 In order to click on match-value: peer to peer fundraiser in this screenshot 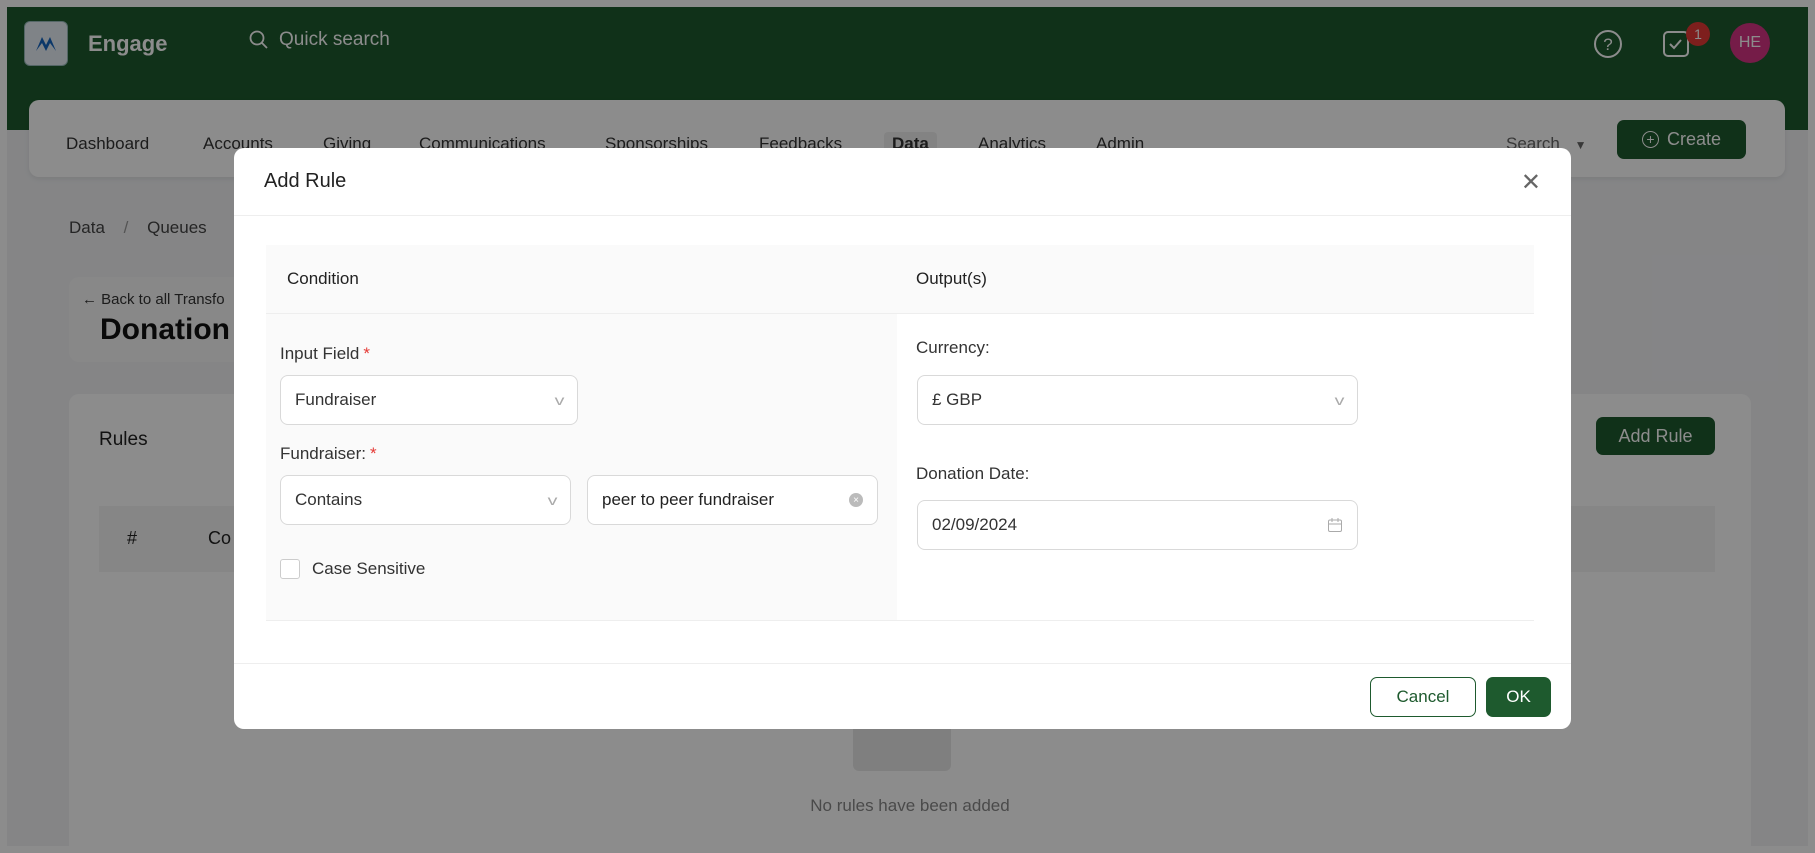, I will do `click(688, 499)`.